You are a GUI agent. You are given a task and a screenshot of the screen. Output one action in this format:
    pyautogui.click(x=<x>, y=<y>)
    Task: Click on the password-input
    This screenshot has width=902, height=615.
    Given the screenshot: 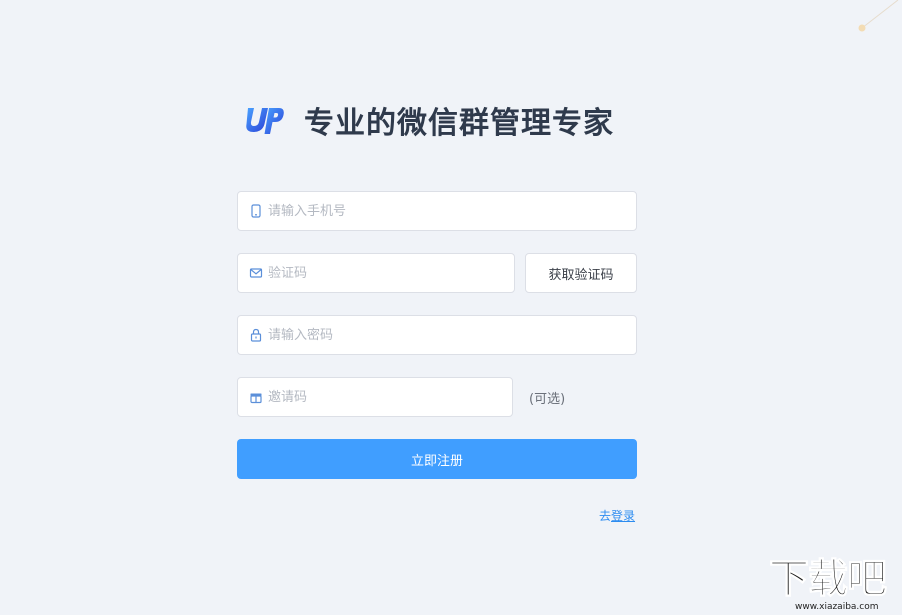 What is the action you would take?
    pyautogui.click(x=448, y=335)
    